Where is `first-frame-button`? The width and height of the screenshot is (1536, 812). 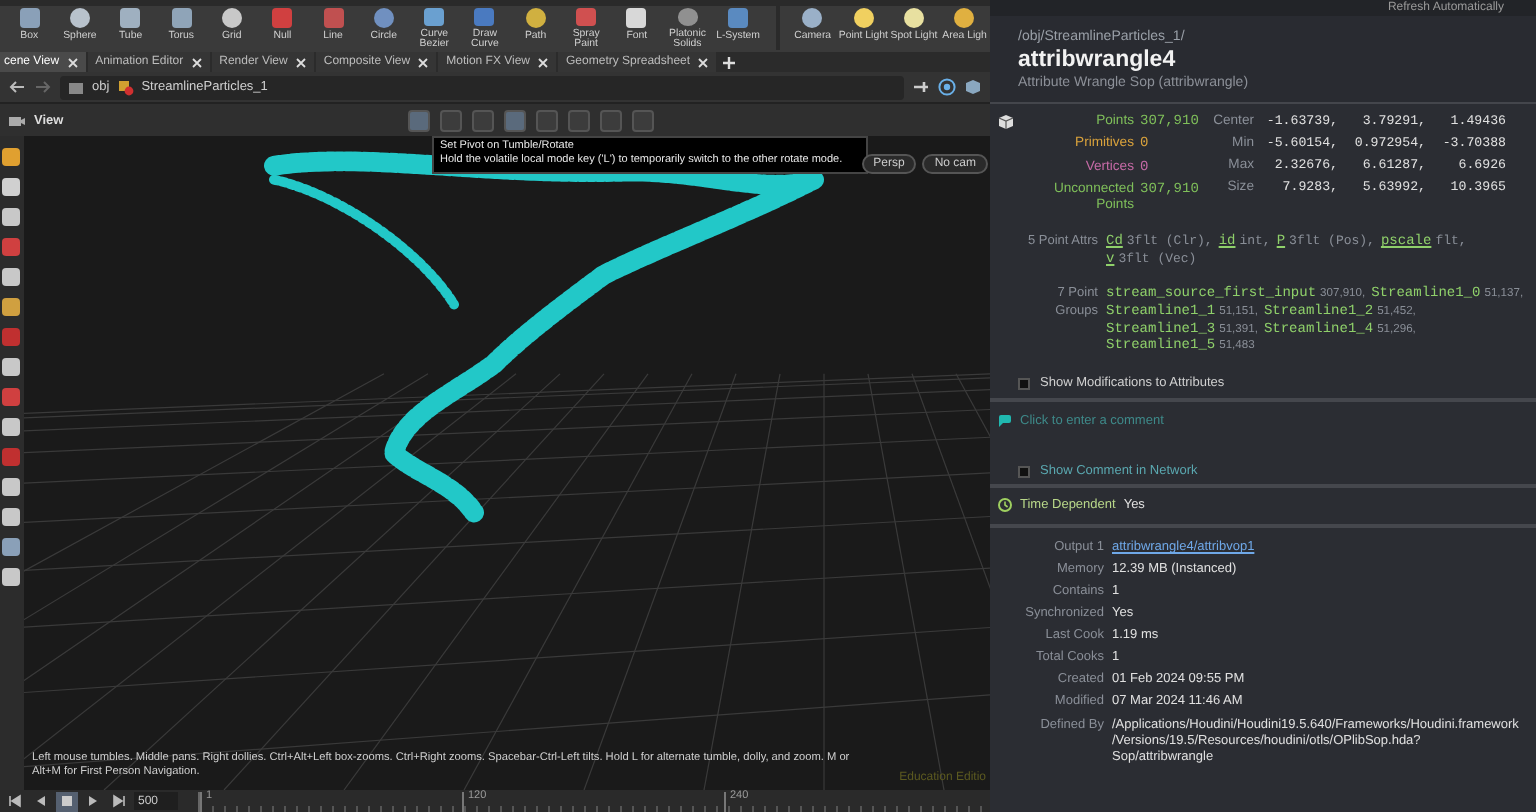
first-frame-button is located at coordinates (15, 801).